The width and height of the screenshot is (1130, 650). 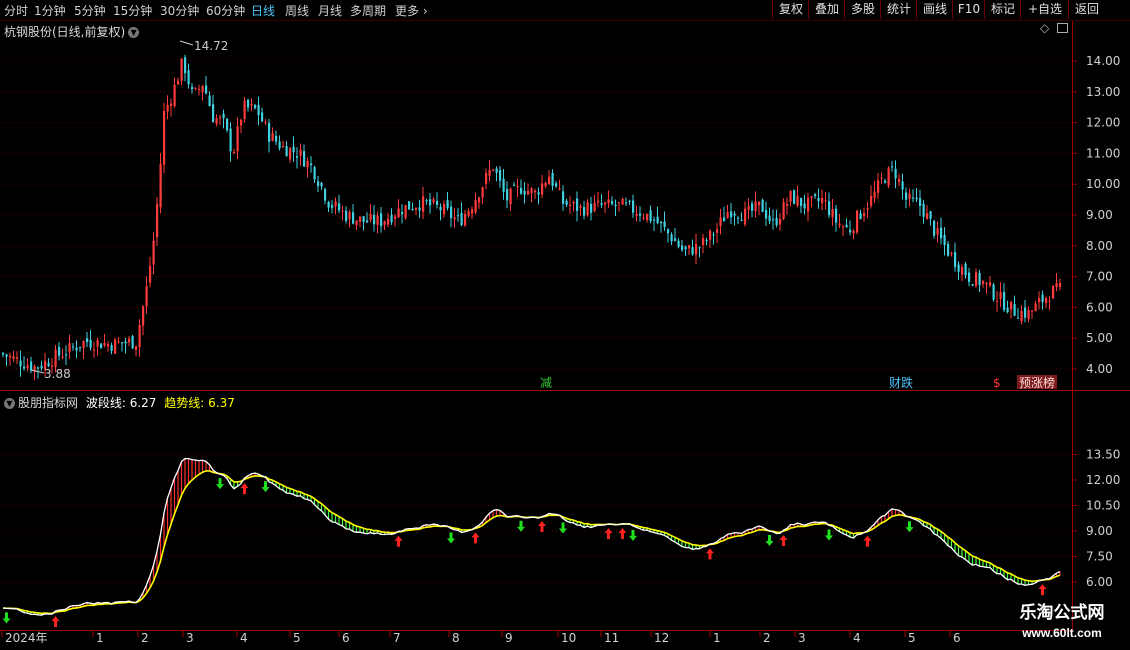 What do you see at coordinates (1103, 92) in the screenshot?
I see `price-tick-label: 13.00` at bounding box center [1103, 92].